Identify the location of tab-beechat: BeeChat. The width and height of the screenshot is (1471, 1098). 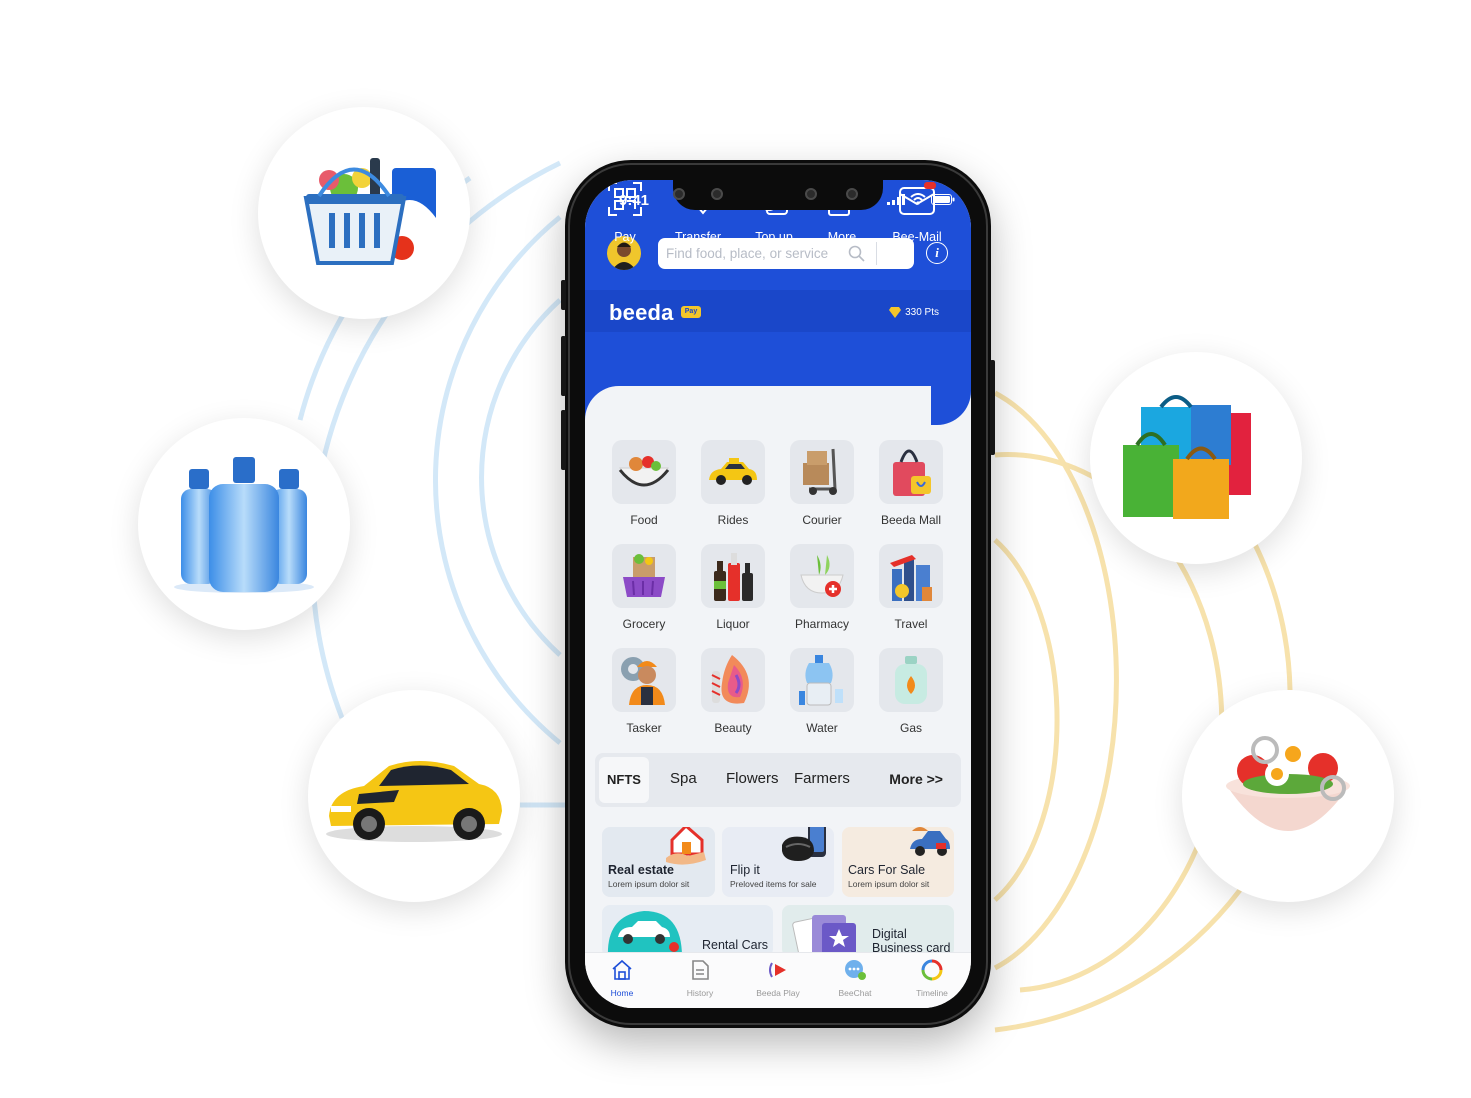
(855, 978).